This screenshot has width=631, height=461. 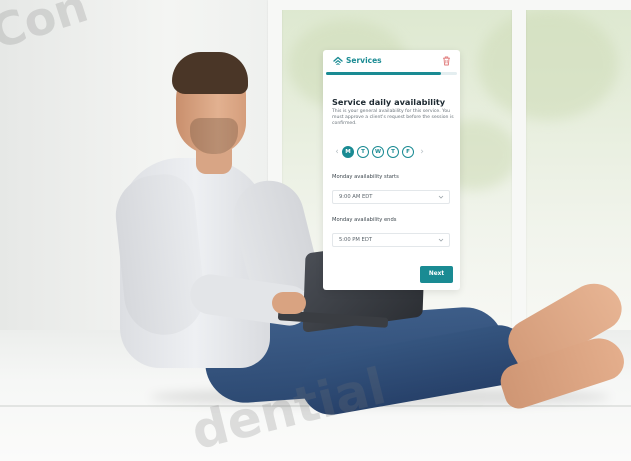 What do you see at coordinates (446, 61) in the screenshot?
I see `trash-icon` at bounding box center [446, 61].